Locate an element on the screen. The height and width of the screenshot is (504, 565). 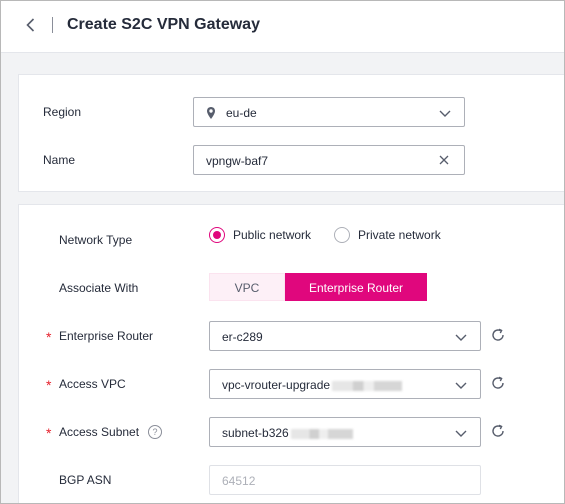
page-title: Create S2C VPN Gateway is located at coordinates (163, 24).